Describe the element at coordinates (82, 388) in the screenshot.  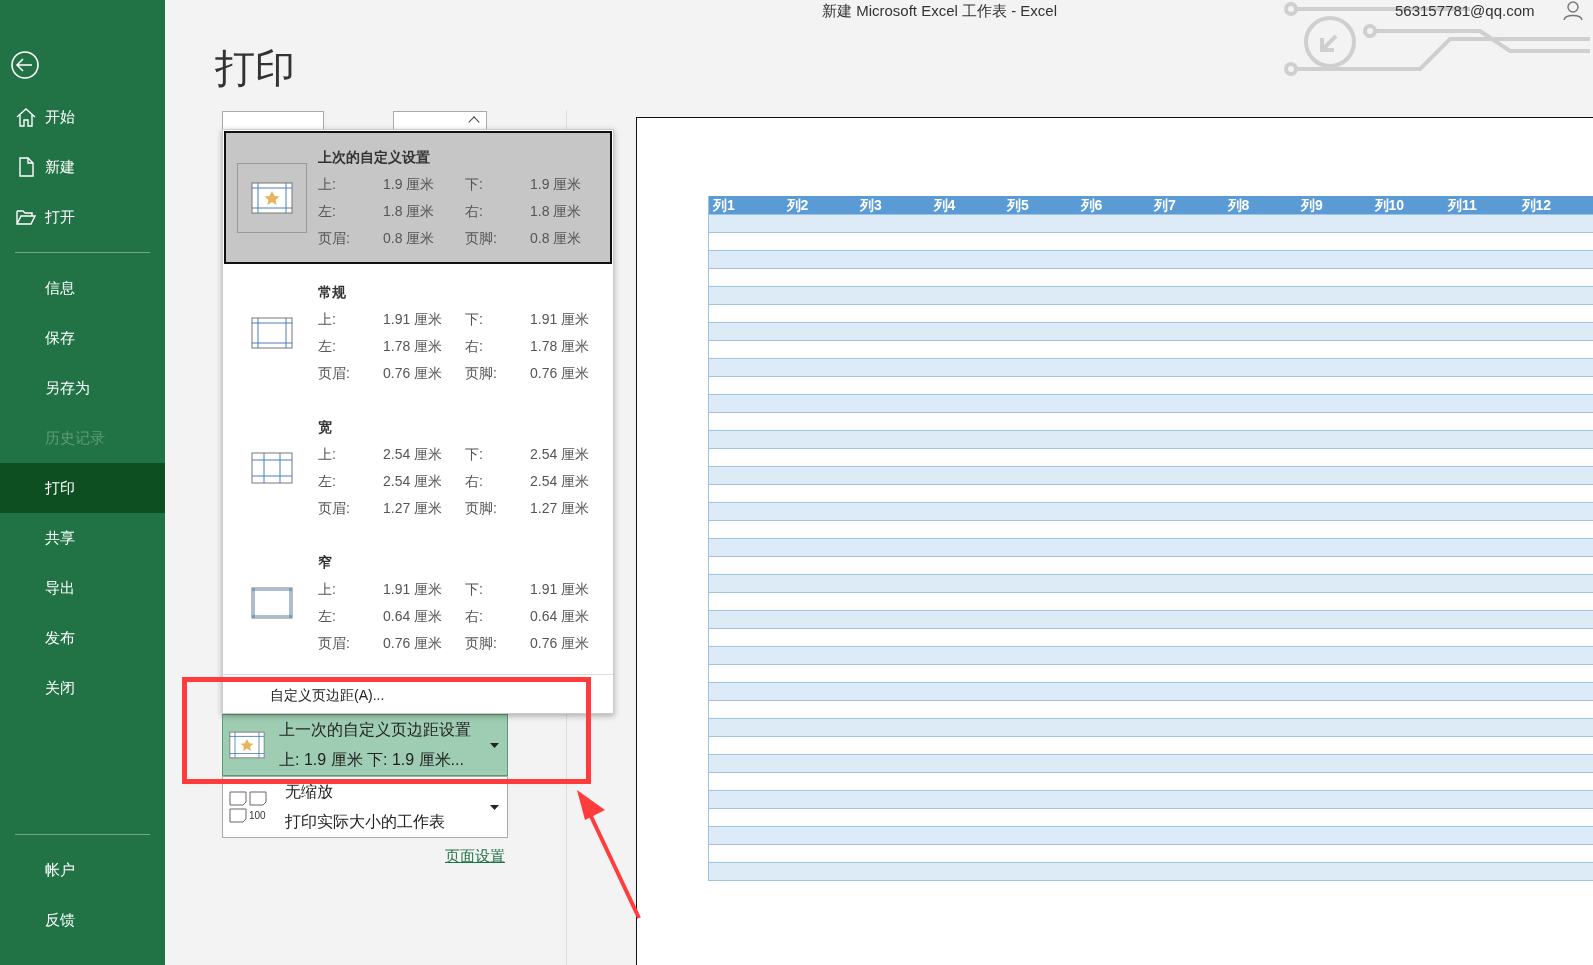
I see `sidebar-item: 另存为` at that location.